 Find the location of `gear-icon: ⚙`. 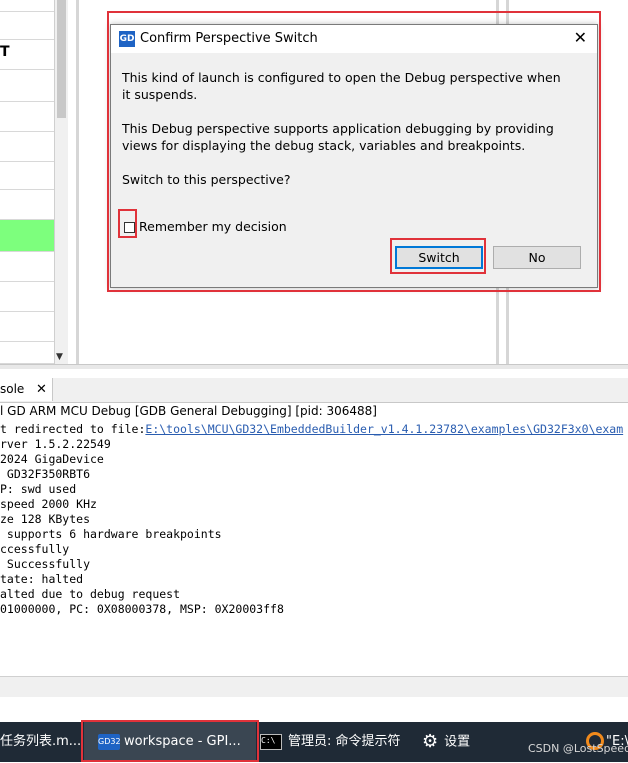

gear-icon: ⚙ is located at coordinates (430, 741).